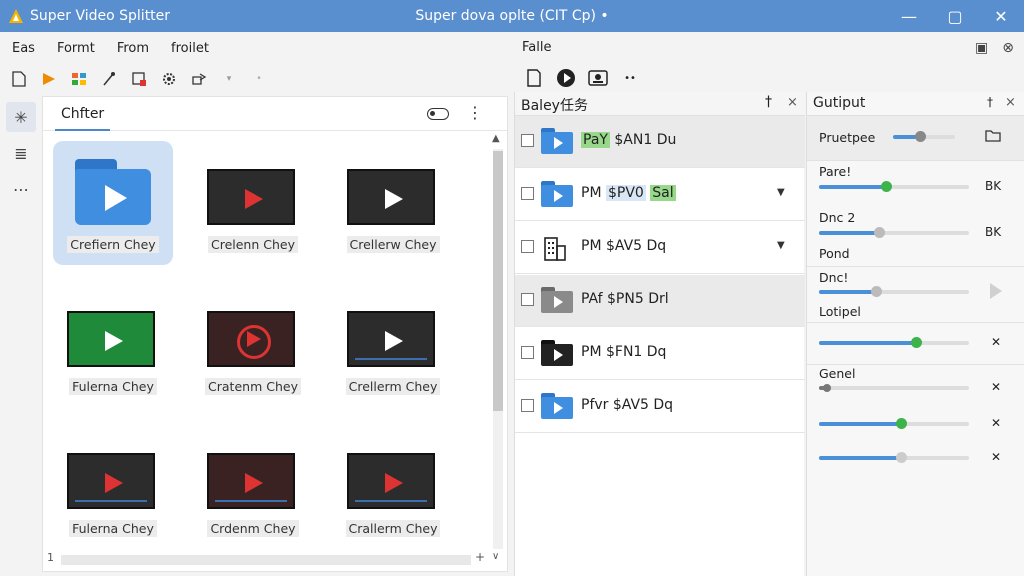 This screenshot has height=576, width=1024. What do you see at coordinates (660, 142) in the screenshot?
I see `queue-row: PaY $AN1 Du` at bounding box center [660, 142].